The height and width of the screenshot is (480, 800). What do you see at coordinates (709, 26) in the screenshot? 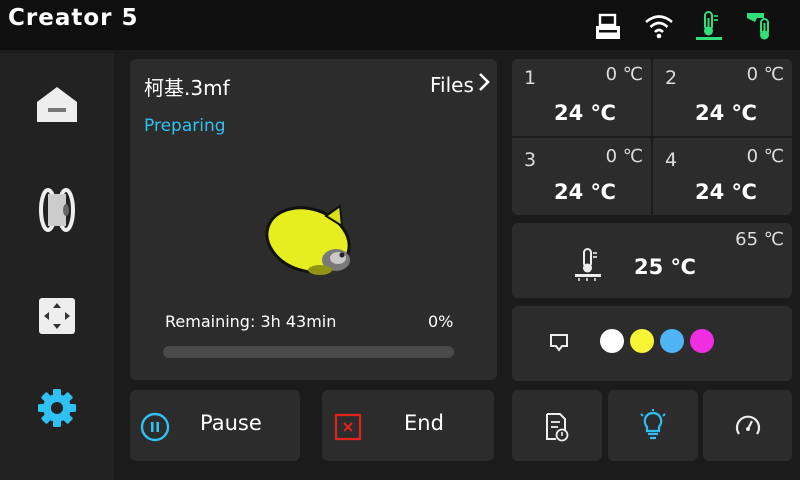
I see `heated-bed-icon` at bounding box center [709, 26].